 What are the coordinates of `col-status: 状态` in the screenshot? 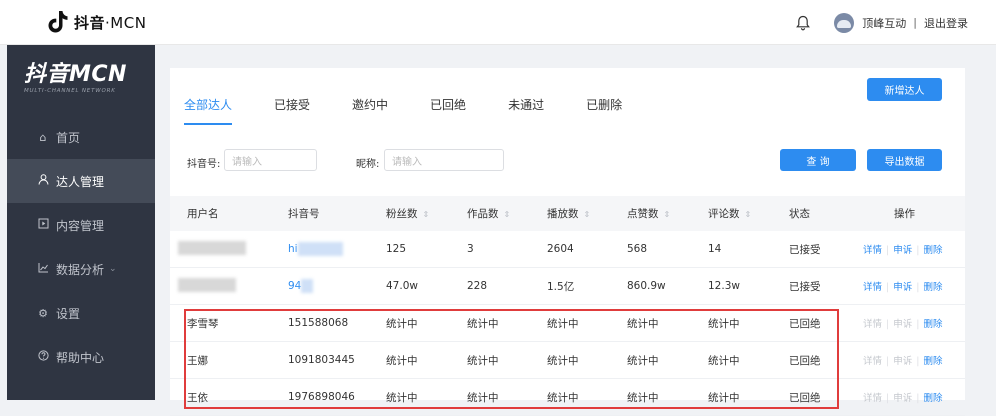 It's located at (799, 214).